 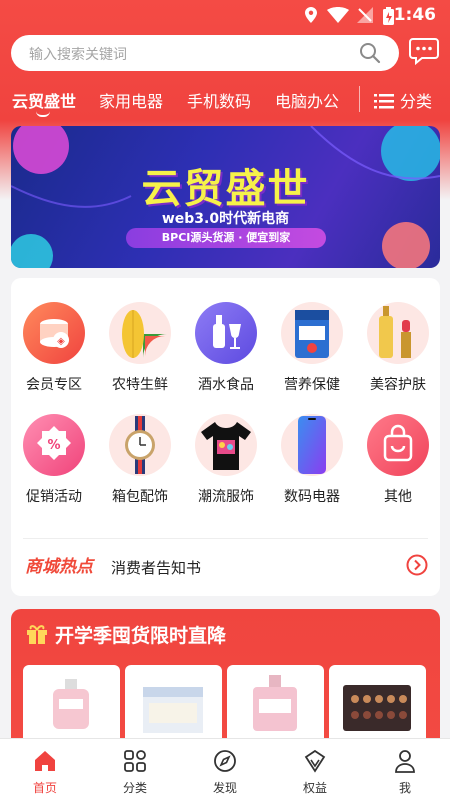 I want to click on promotion-icon: %, so click(x=54, y=445).